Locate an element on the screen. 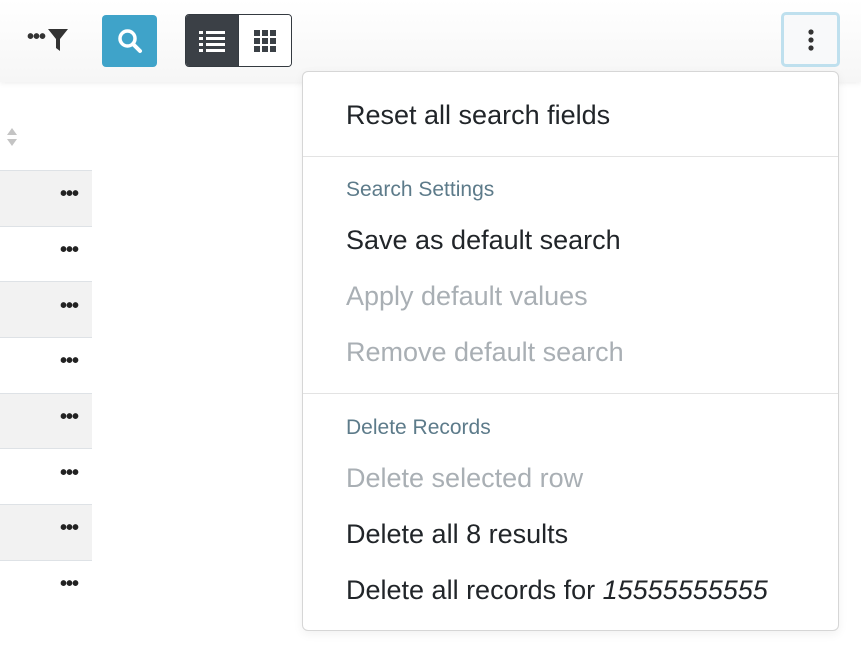 The image size is (861, 663). filter-toggle-button: ••• is located at coordinates (48, 40).